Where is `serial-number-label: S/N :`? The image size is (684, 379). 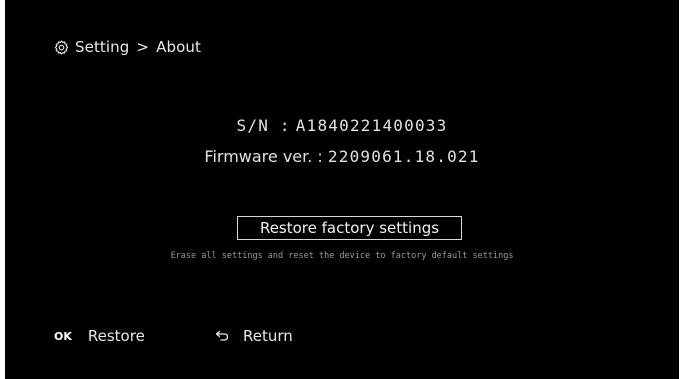
serial-number-label: S/N : is located at coordinates (263, 125).